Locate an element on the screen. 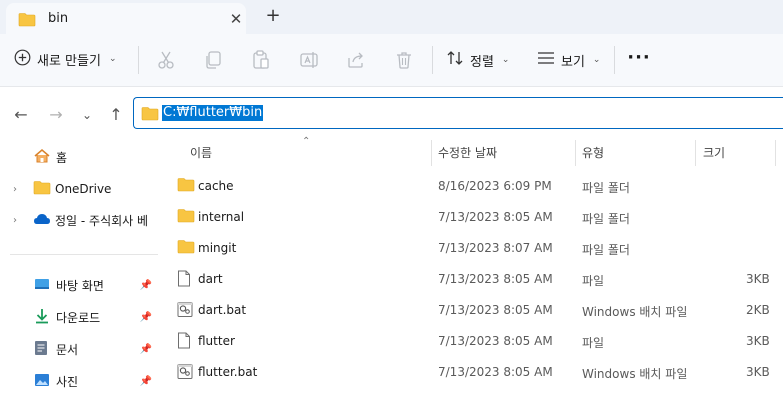  view-button: 보기 ⌄ is located at coordinates (568, 60).